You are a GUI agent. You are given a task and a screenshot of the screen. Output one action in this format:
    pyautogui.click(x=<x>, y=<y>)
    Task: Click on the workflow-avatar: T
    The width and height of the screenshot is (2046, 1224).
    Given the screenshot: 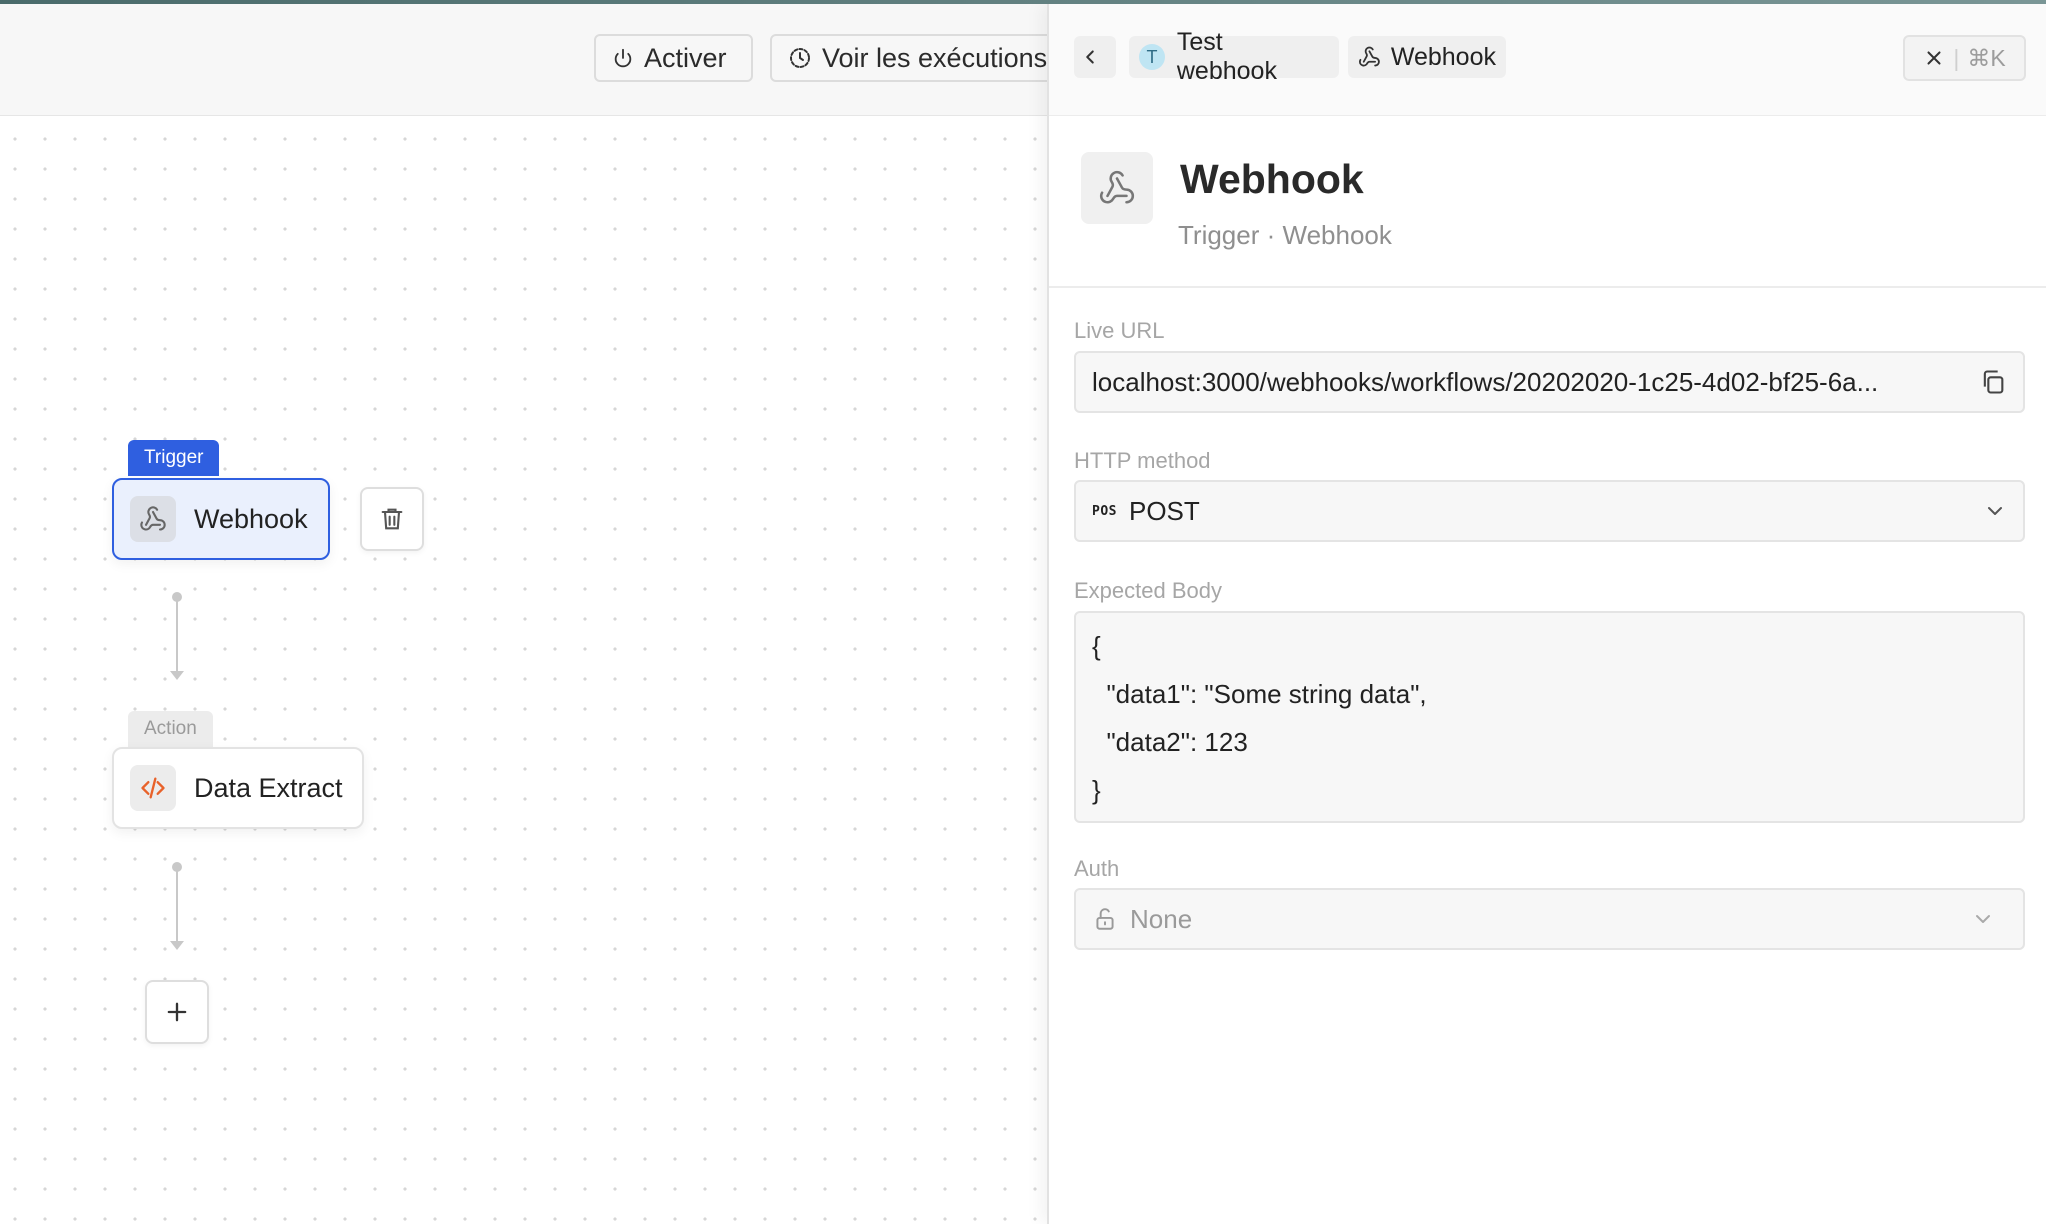 What is the action you would take?
    pyautogui.click(x=1152, y=57)
    